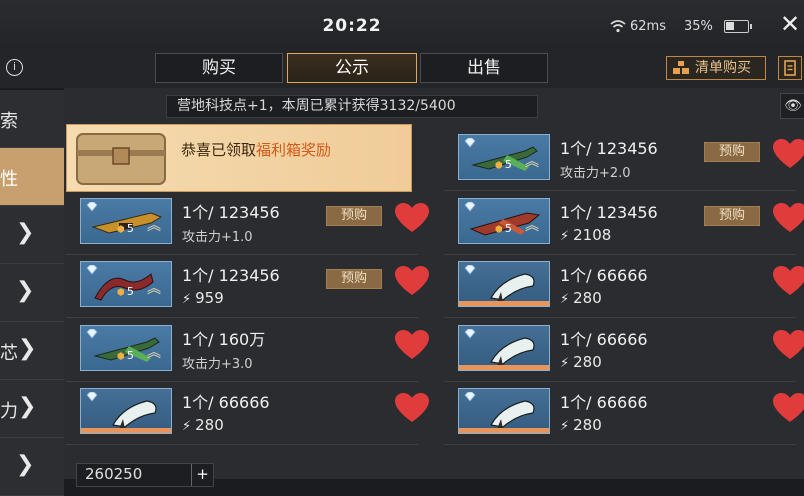 The height and width of the screenshot is (496, 804). What do you see at coordinates (790, 24) in the screenshot?
I see `close-icon: ✕` at bounding box center [790, 24].